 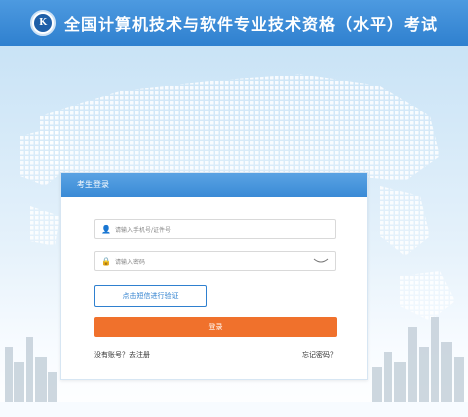 What do you see at coordinates (215, 229) in the screenshot?
I see `username-field: 👤 请输入手机号/证件号` at bounding box center [215, 229].